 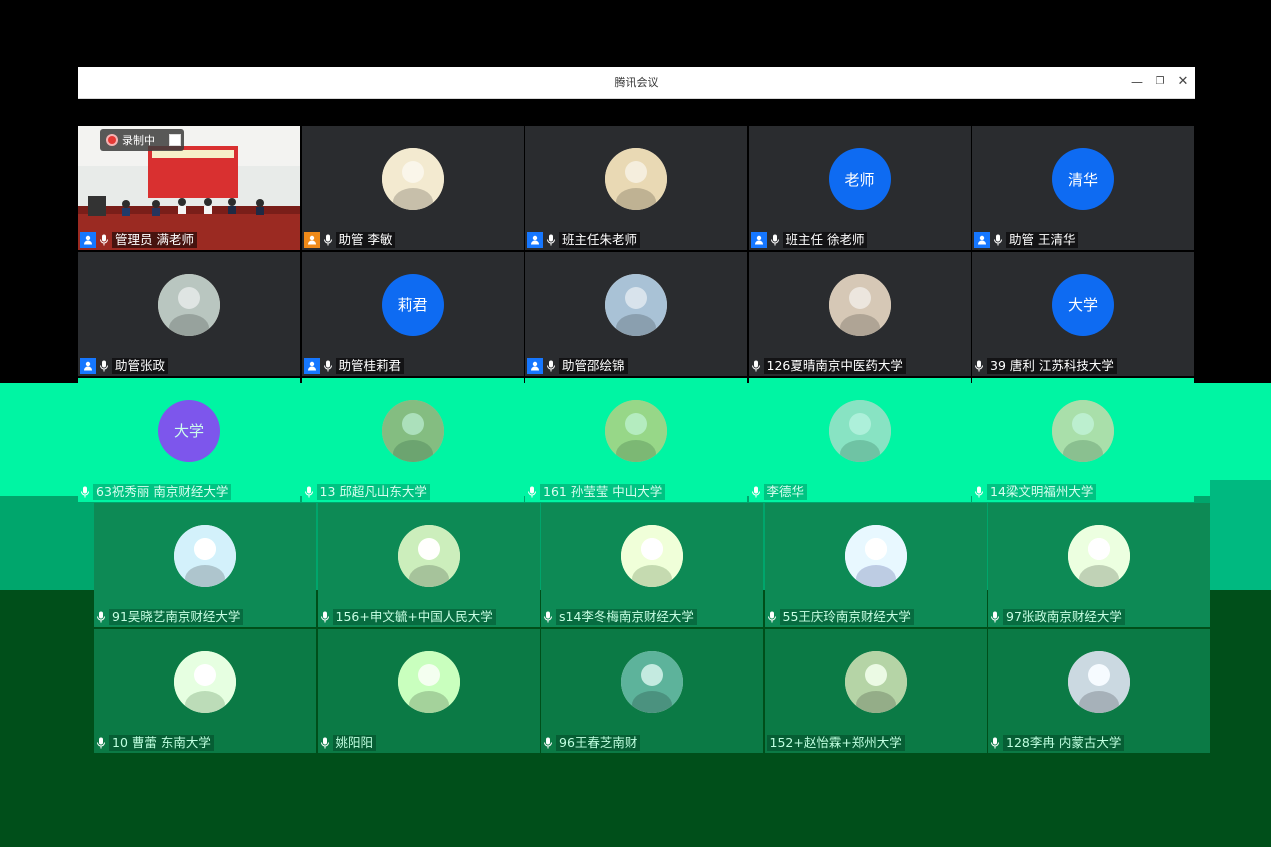 I want to click on participant-name-row: 63祝秀丽 南京财经大学, so click(x=156, y=491).